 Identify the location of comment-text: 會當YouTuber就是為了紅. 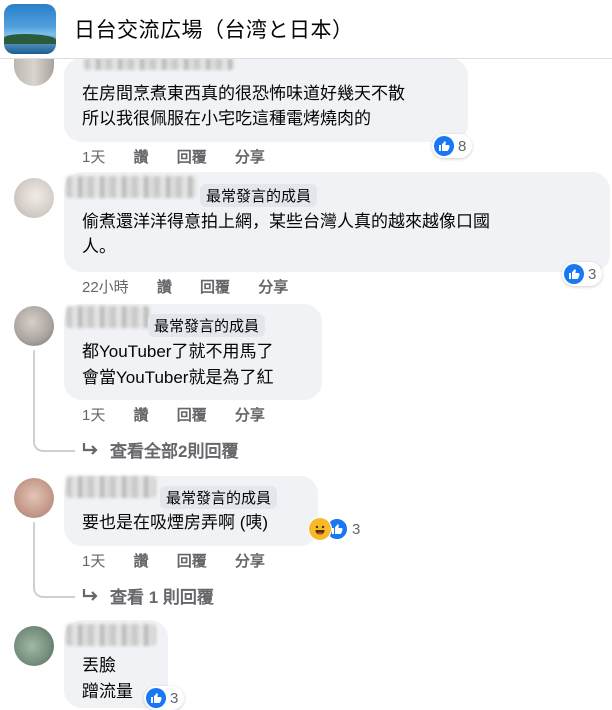
(178, 377).